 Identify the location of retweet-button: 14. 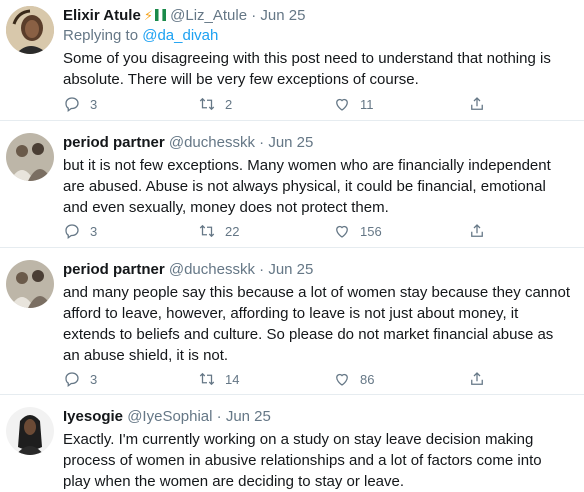
(218, 379).